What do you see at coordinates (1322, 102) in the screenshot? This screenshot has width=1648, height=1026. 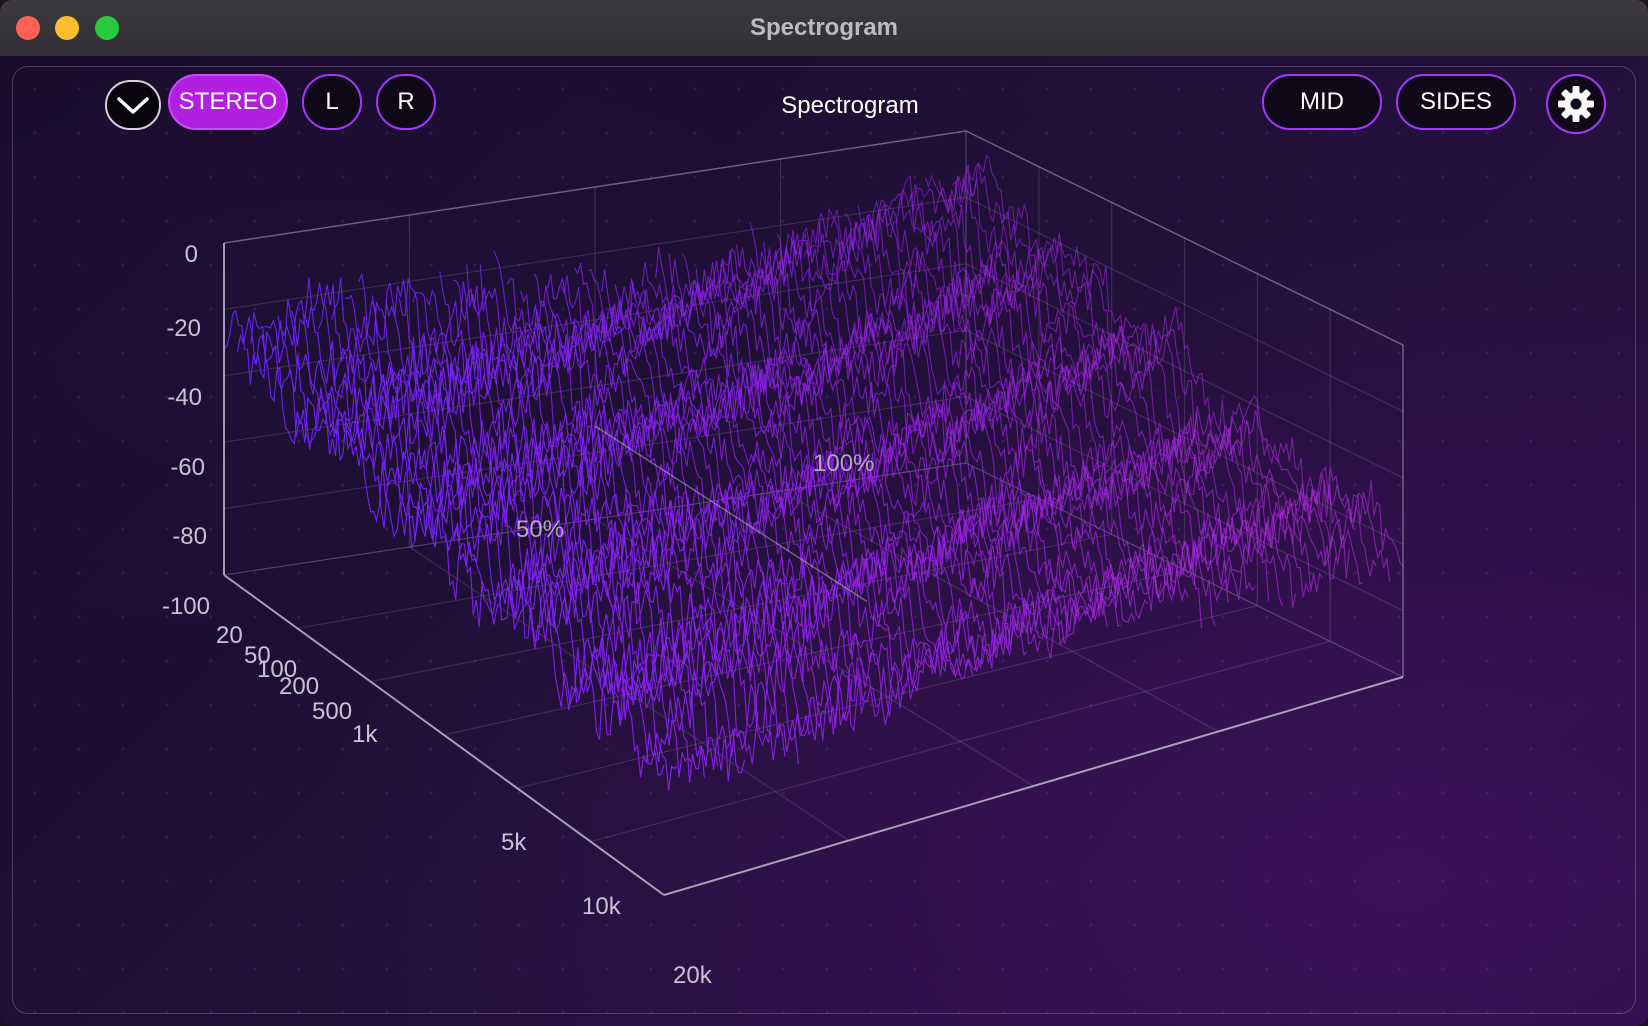 I see `mid-button: MID` at bounding box center [1322, 102].